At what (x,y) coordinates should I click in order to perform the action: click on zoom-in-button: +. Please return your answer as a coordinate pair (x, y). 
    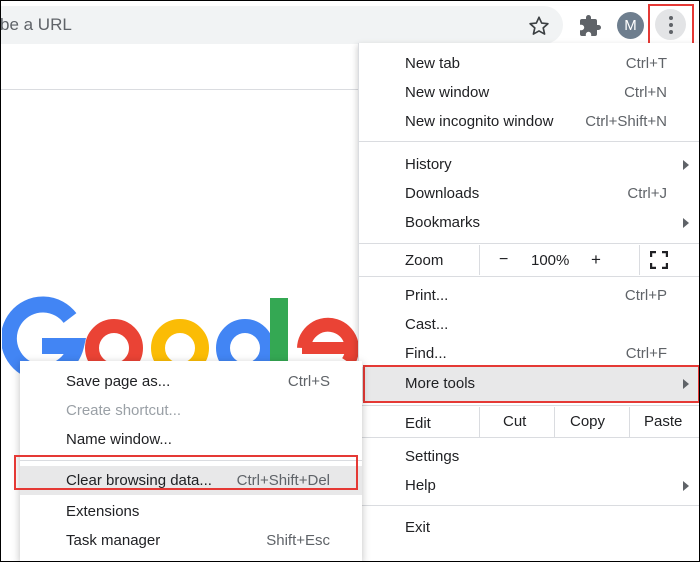
    Looking at the image, I should click on (596, 260).